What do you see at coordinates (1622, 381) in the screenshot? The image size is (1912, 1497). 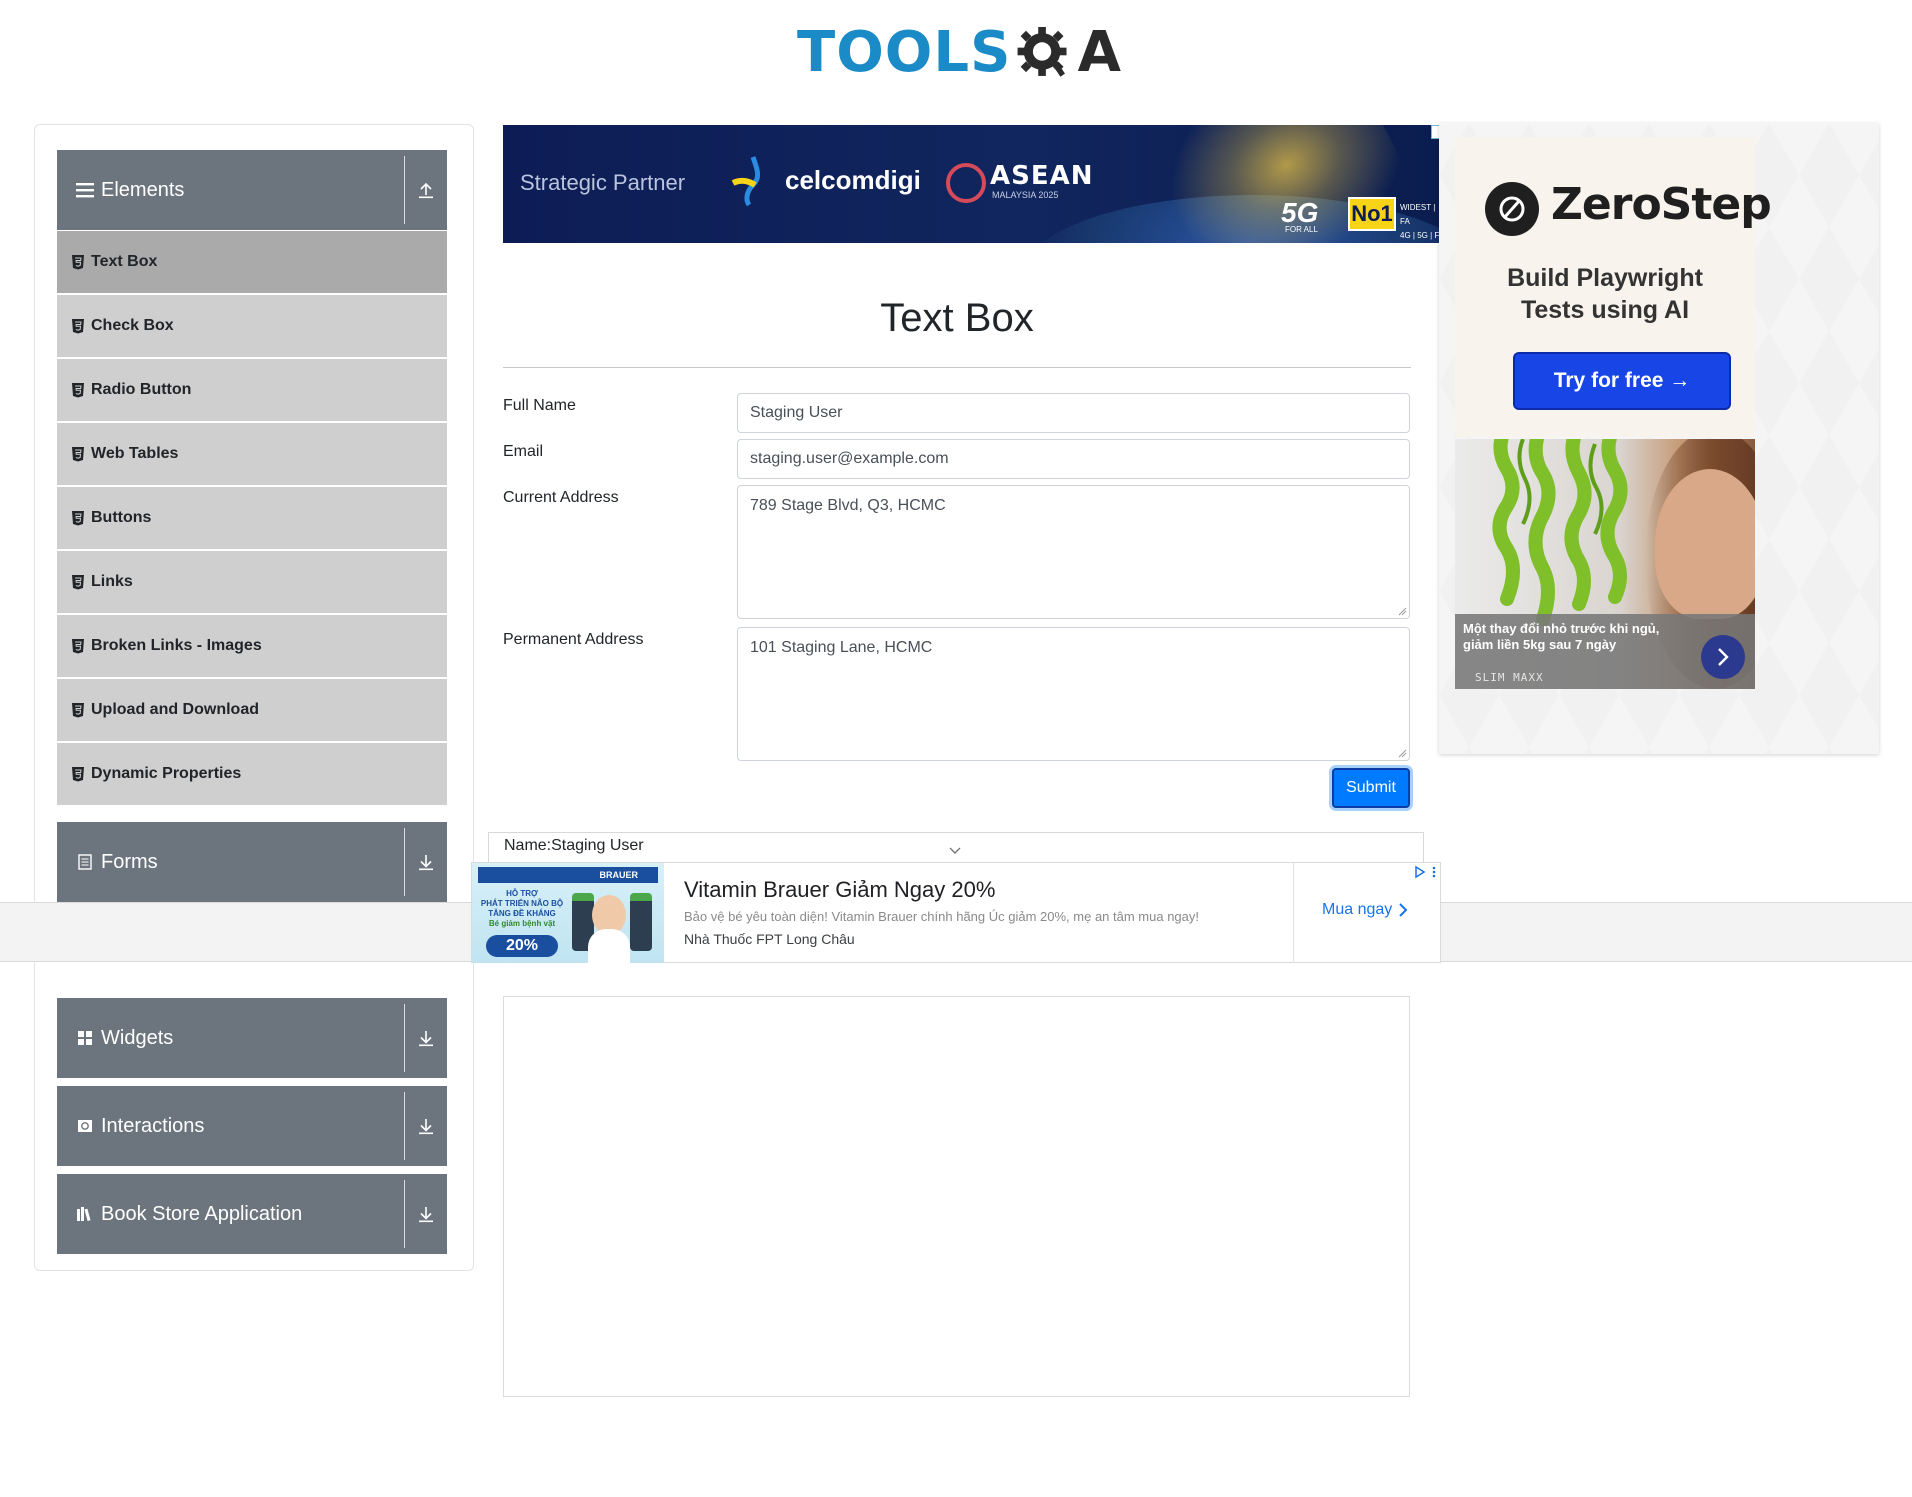 I see `try-for-free-button: Try for free →` at bounding box center [1622, 381].